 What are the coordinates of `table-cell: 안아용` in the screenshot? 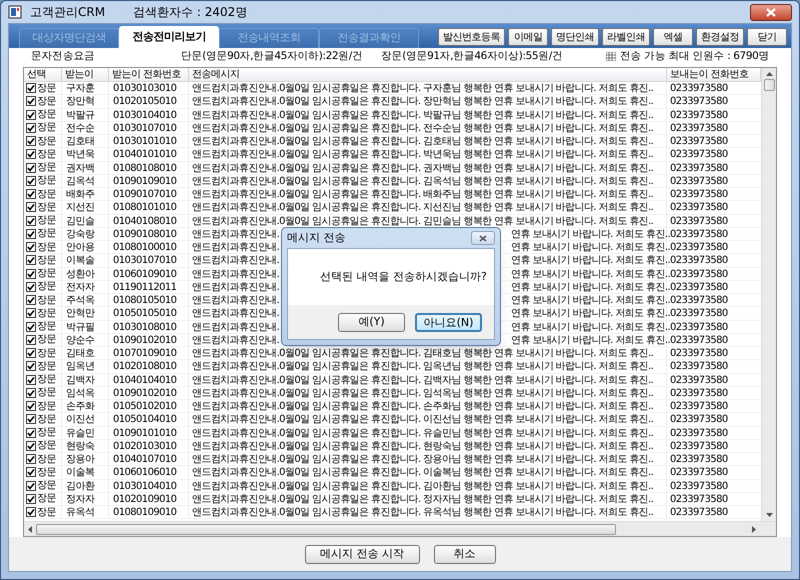 It's located at (85, 247).